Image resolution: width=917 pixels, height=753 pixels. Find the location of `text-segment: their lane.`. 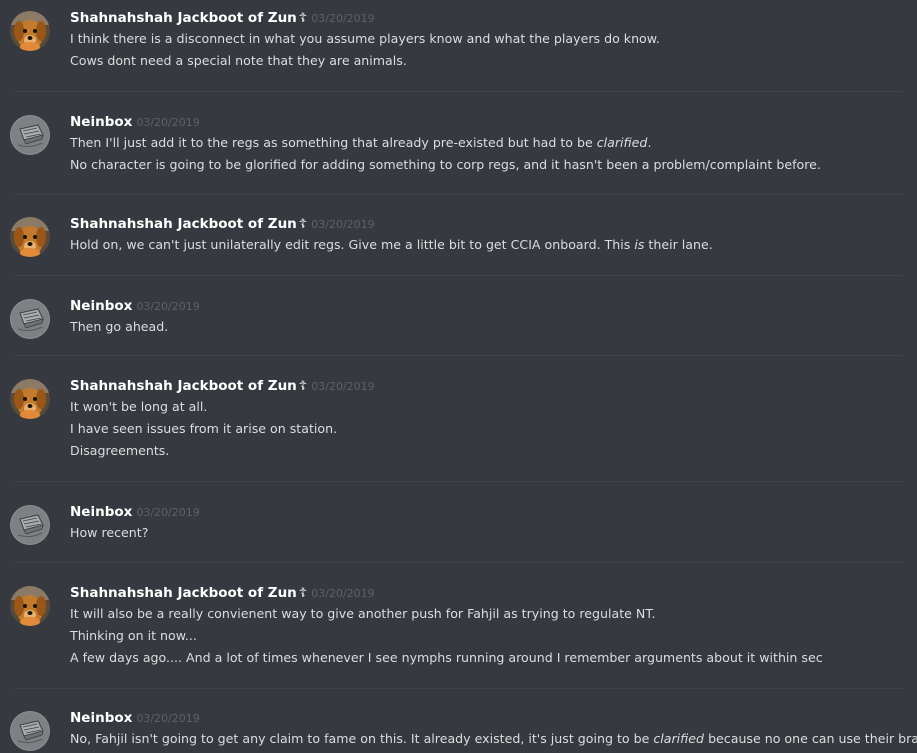

text-segment: their lane. is located at coordinates (678, 244).